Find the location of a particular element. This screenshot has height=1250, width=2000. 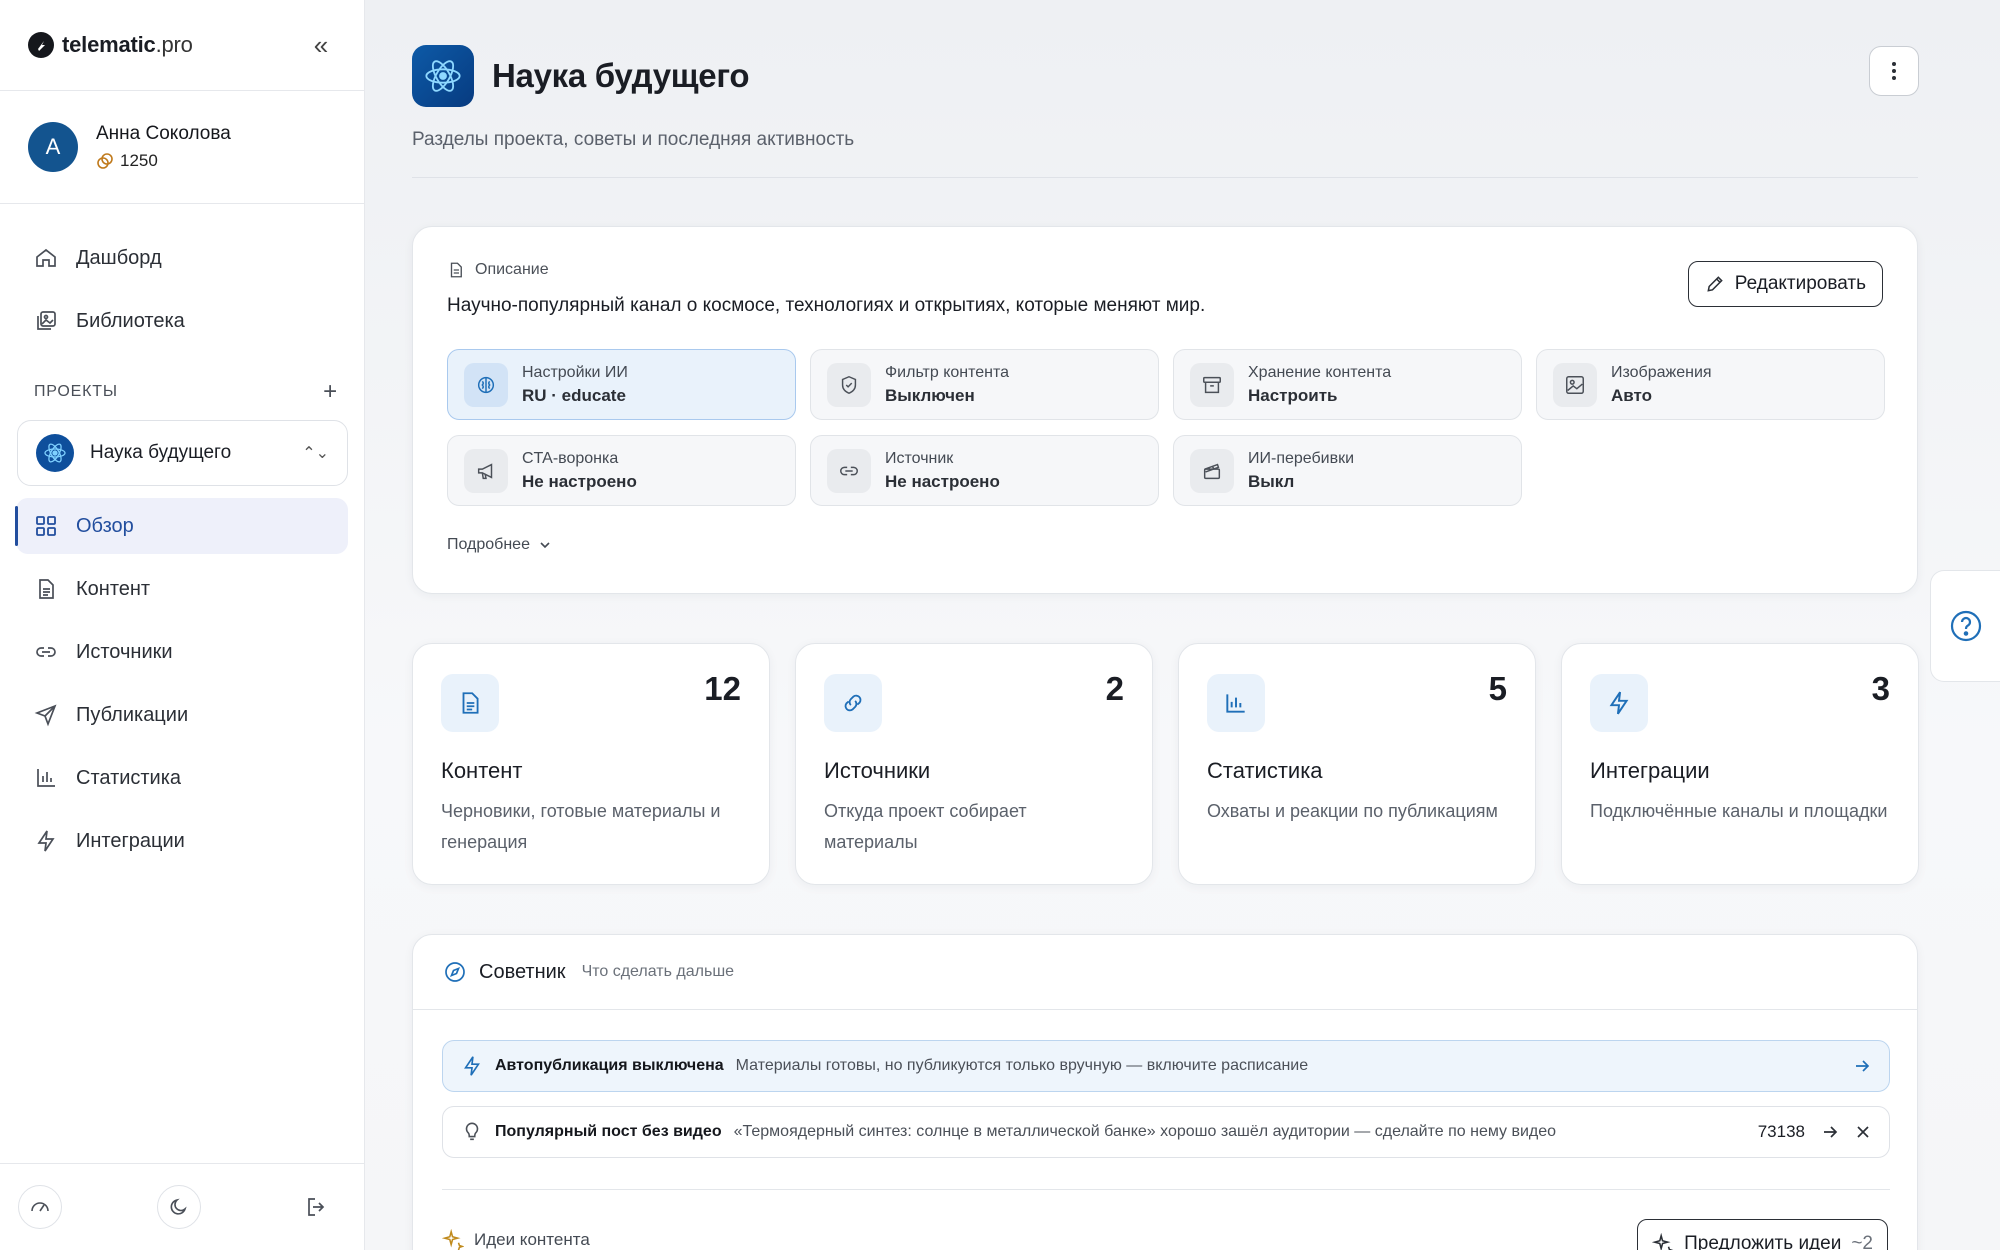

description-label: Описание is located at coordinates (1165, 270).